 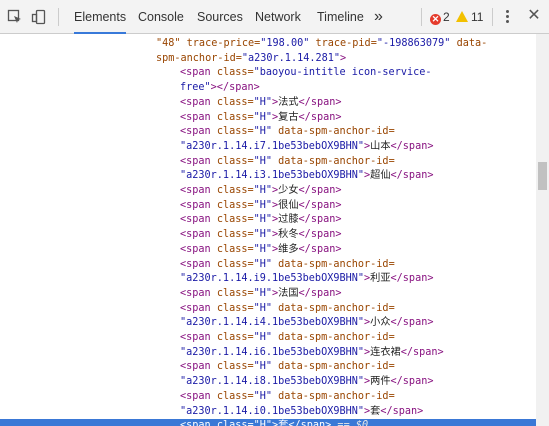 I want to click on dom-node-line: <span class="H">复古</span>, so click(x=268, y=118).